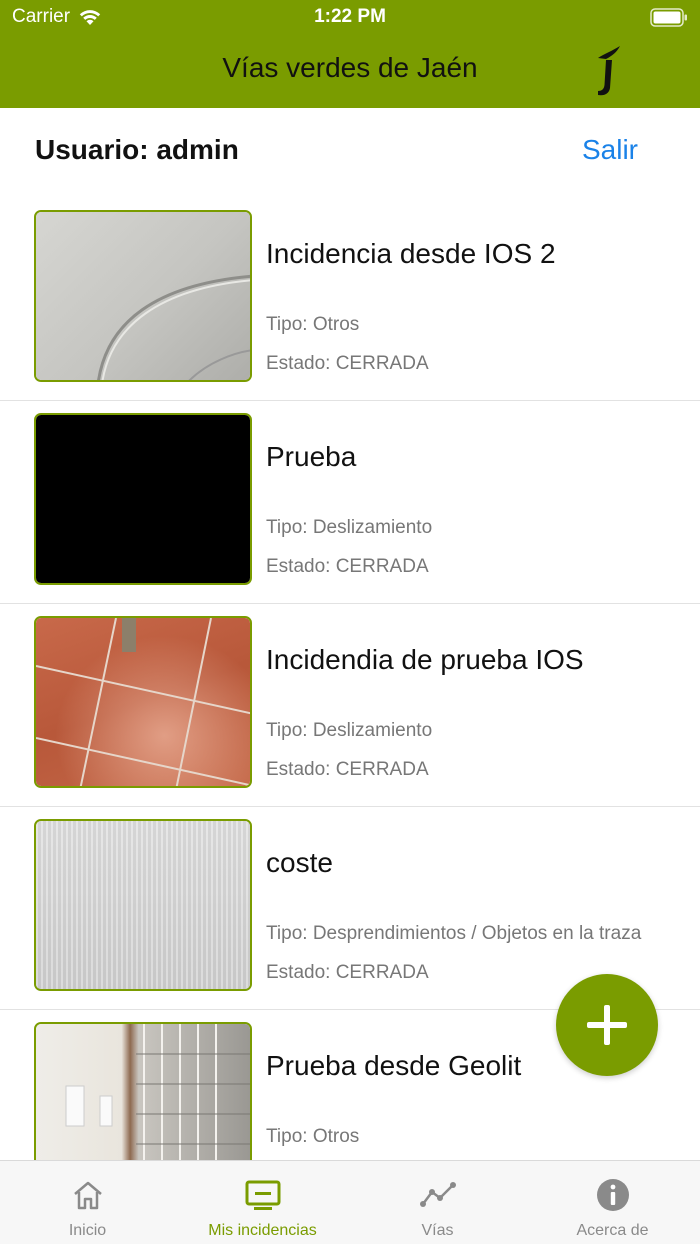  I want to click on tab-vias: Vías, so click(437, 1202).